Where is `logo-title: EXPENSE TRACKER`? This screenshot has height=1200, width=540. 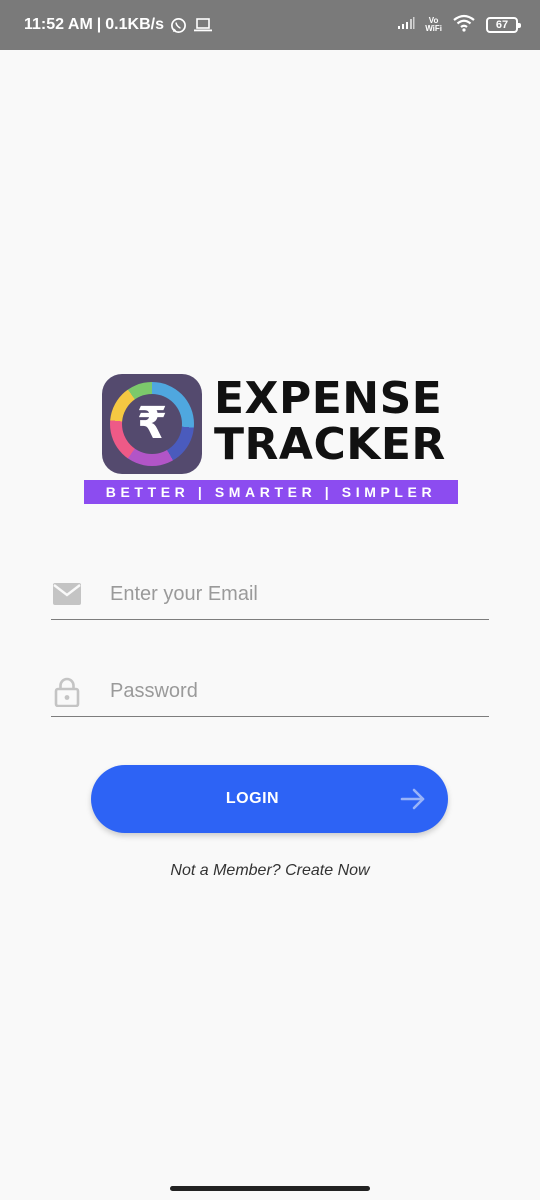 logo-title: EXPENSE TRACKER is located at coordinates (330, 422).